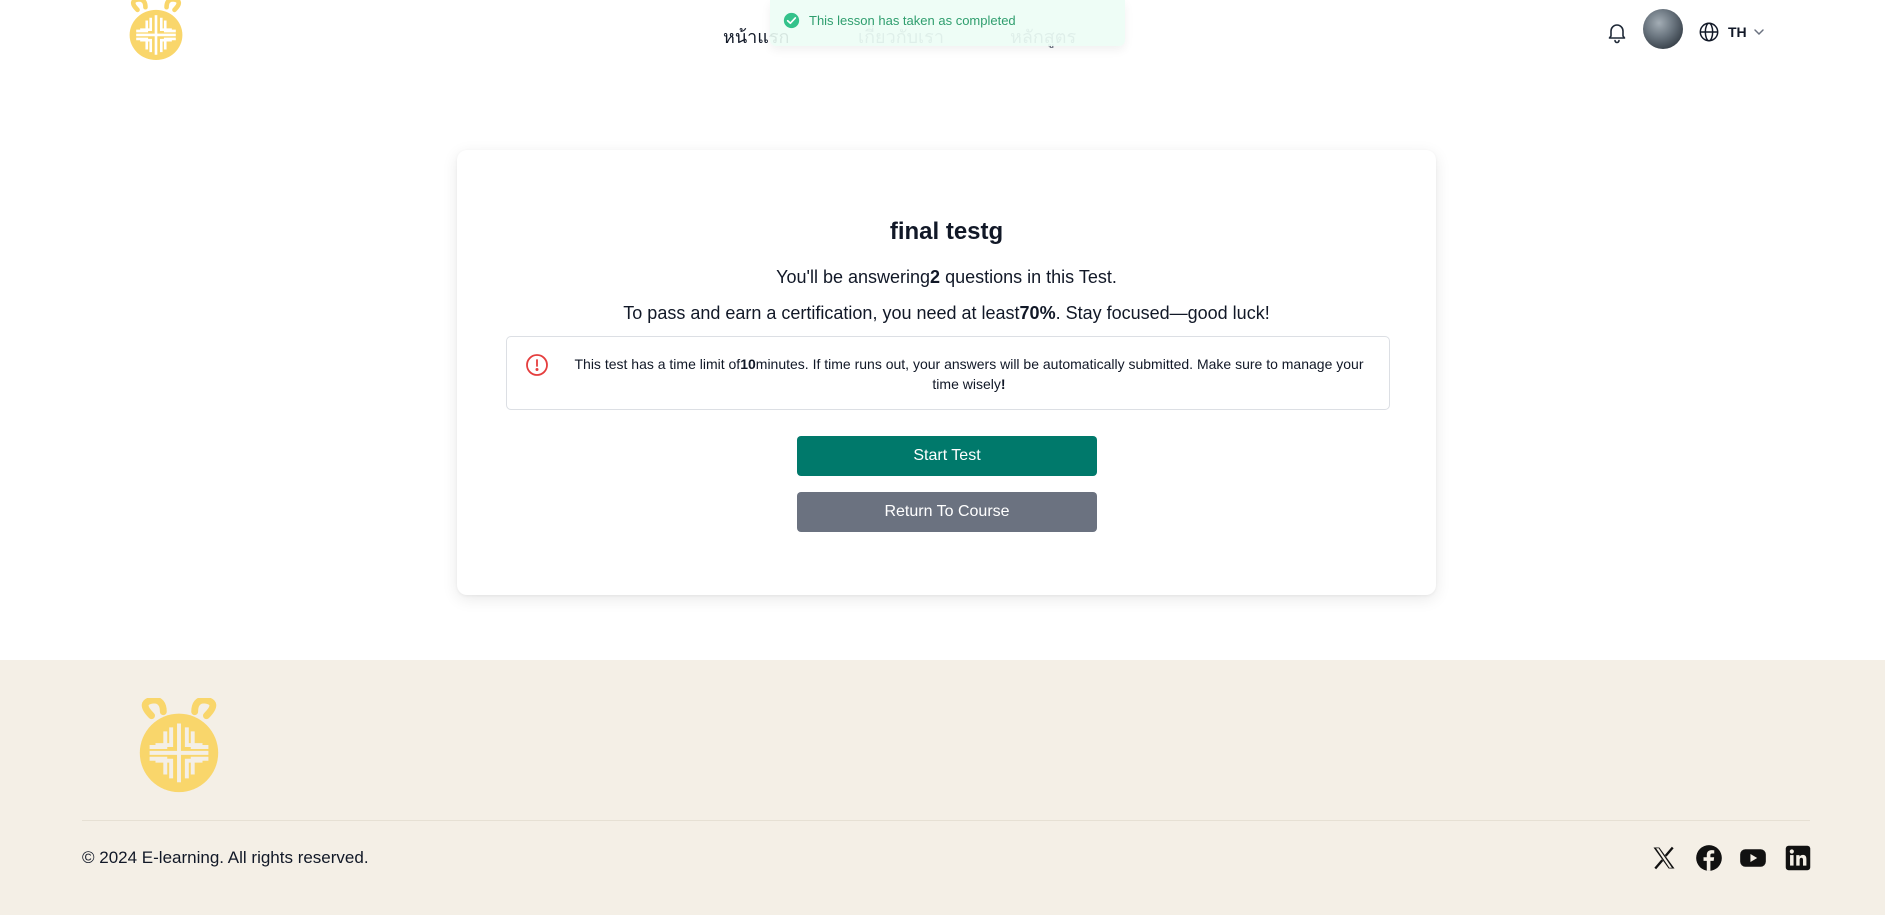  I want to click on completion-toast: This lesson has taken as completed, so click(947, 23).